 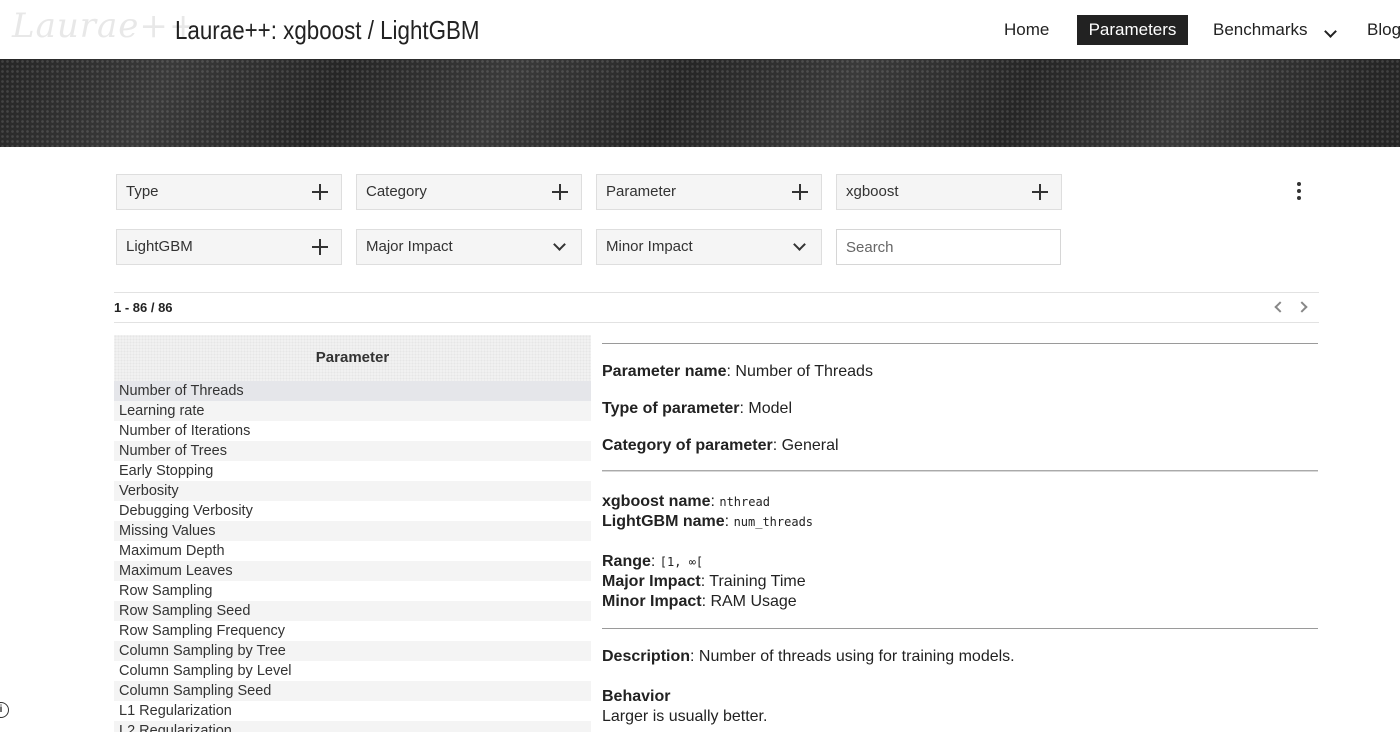 What do you see at coordinates (663, 521) in the screenshot?
I see `detail-label: LightGBM name` at bounding box center [663, 521].